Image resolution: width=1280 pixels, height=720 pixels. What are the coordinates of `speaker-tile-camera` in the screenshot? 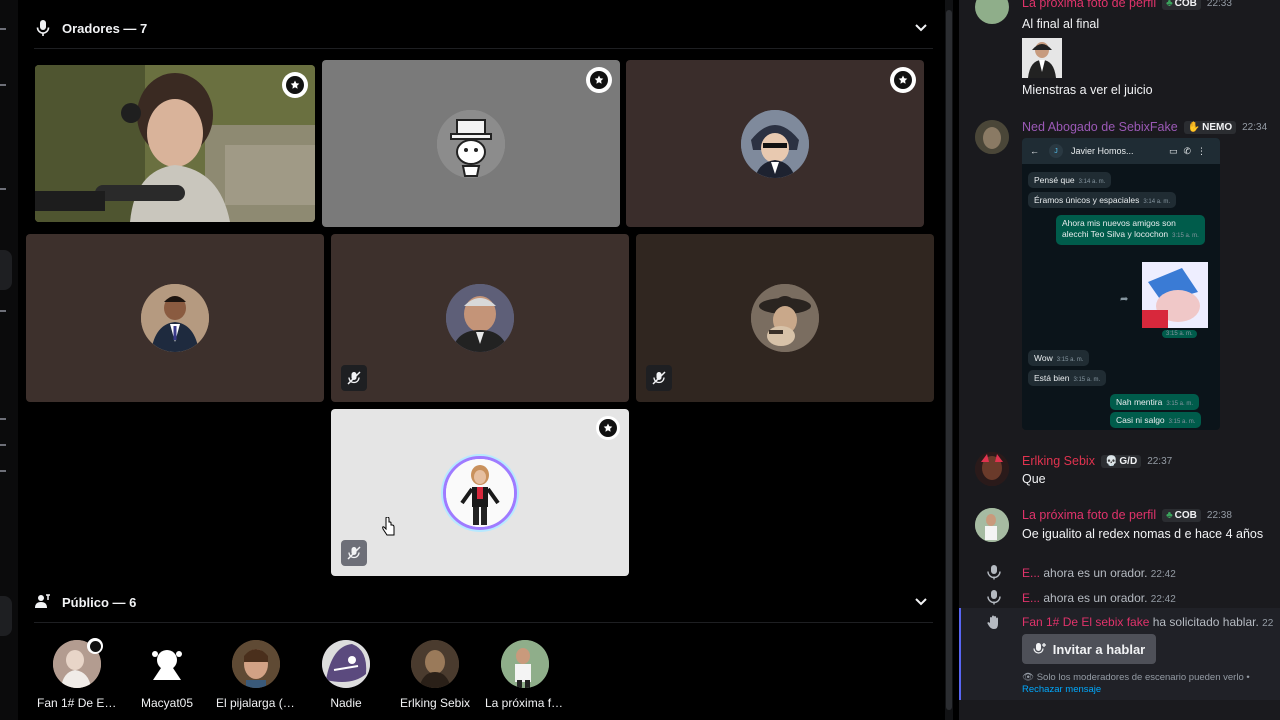 It's located at (175, 143).